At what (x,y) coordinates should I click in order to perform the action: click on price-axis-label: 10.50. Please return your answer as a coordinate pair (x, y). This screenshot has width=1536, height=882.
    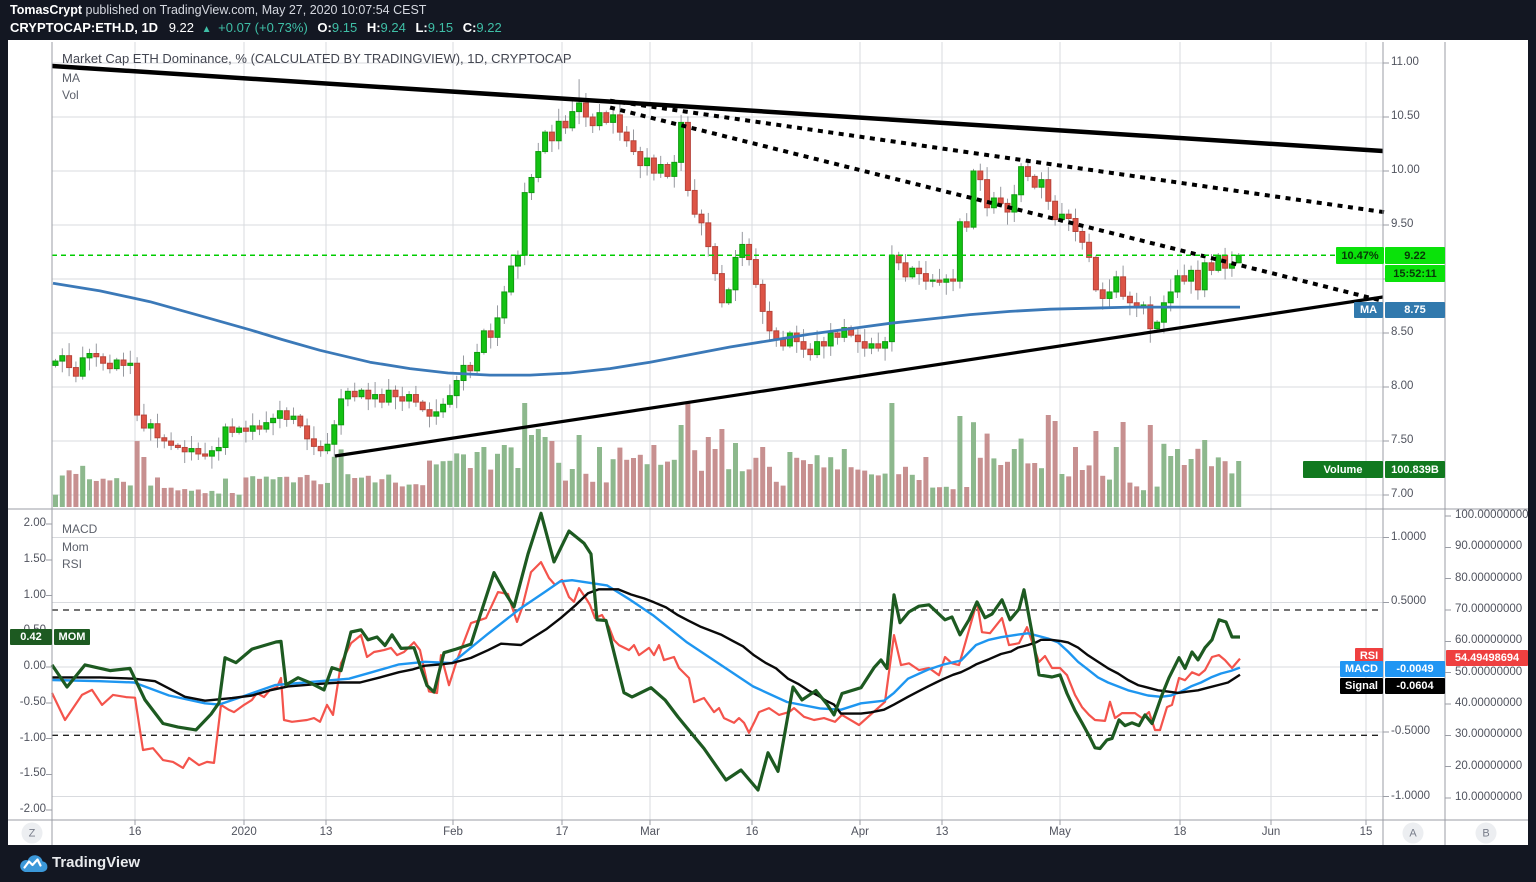
    Looking at the image, I should click on (1405, 116).